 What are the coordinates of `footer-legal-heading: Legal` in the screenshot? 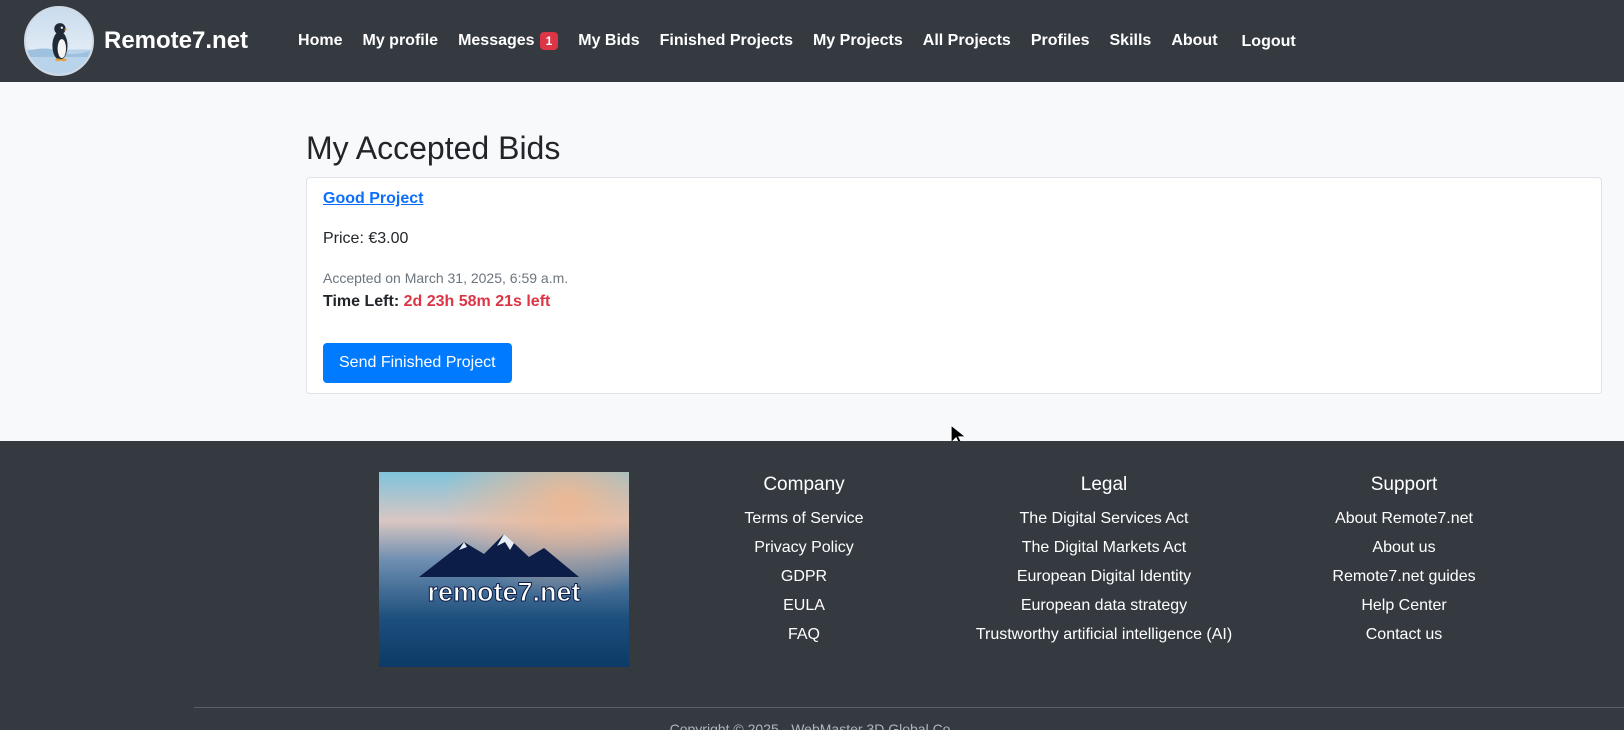 It's located at (1104, 484).